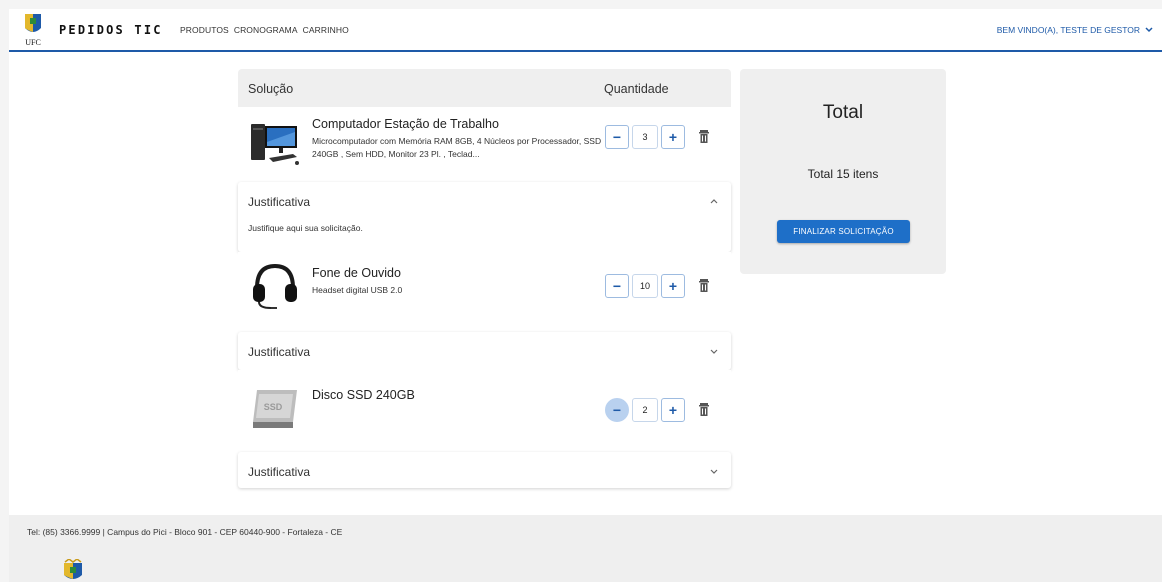  I want to click on quantity-stepper: − 3 +, so click(645, 137).